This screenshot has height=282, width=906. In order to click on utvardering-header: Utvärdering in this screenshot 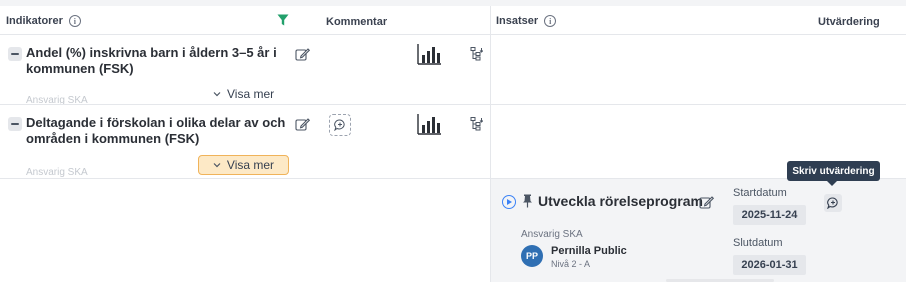, I will do `click(849, 22)`.